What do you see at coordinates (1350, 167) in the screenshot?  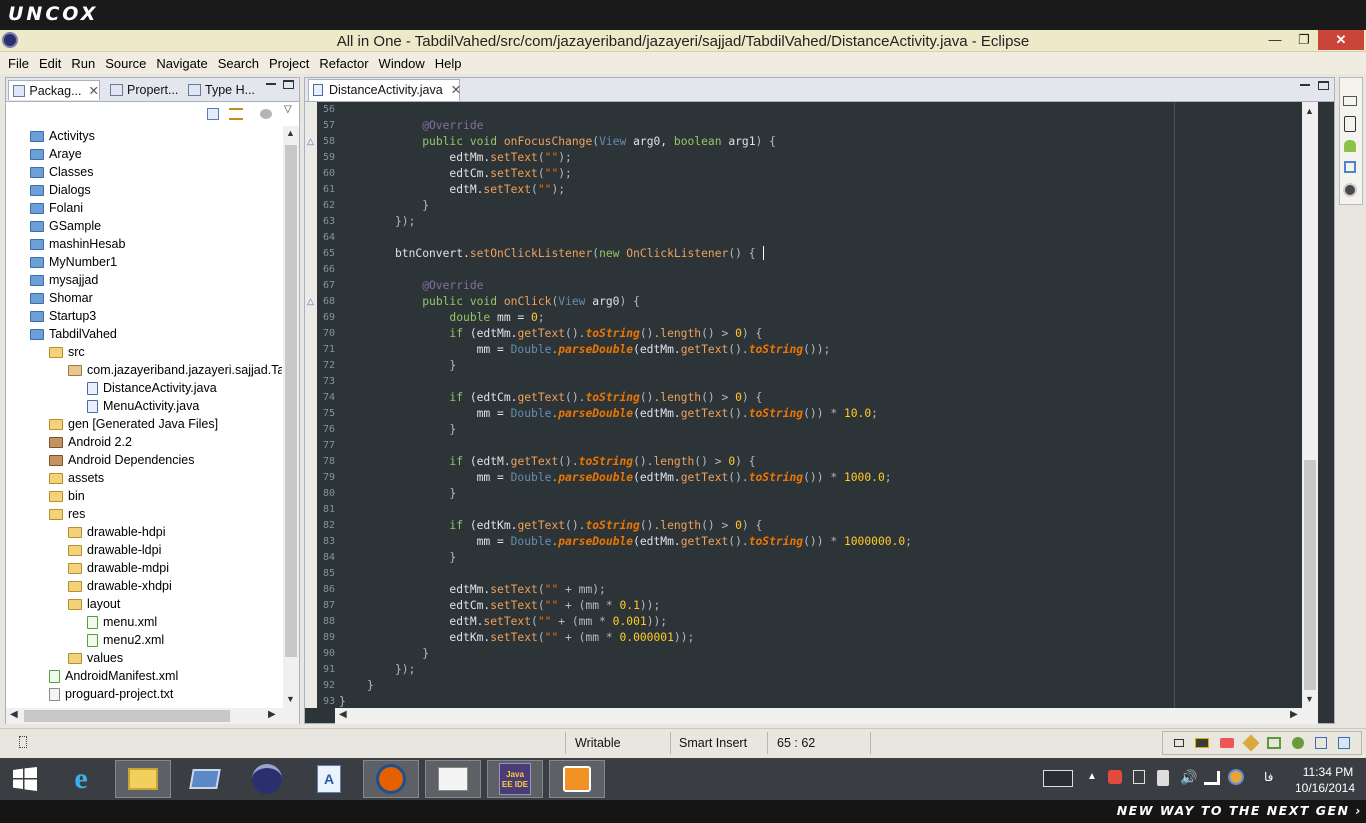 I see `outline-icon` at bounding box center [1350, 167].